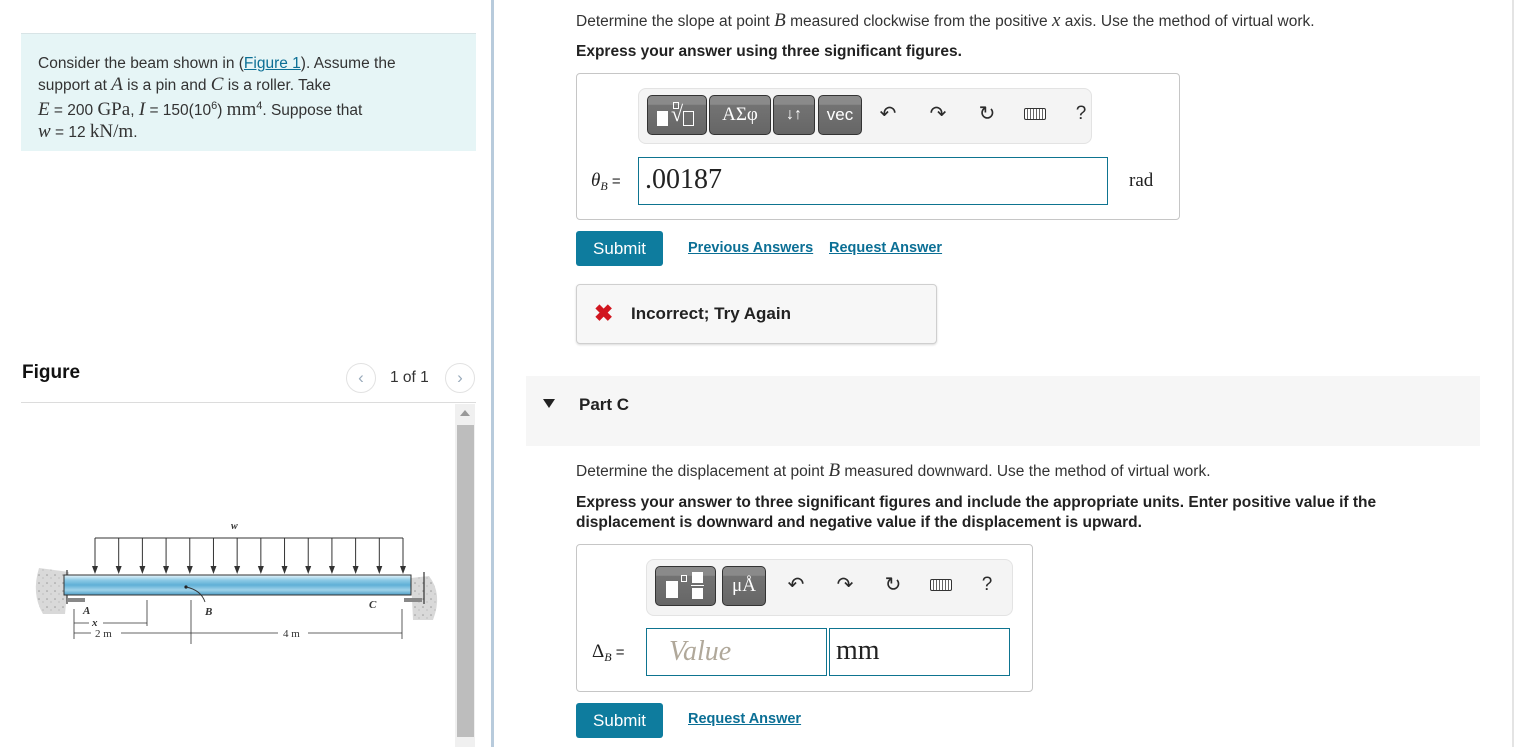 The height and width of the screenshot is (752, 1514). I want to click on var-a: A, so click(117, 84).